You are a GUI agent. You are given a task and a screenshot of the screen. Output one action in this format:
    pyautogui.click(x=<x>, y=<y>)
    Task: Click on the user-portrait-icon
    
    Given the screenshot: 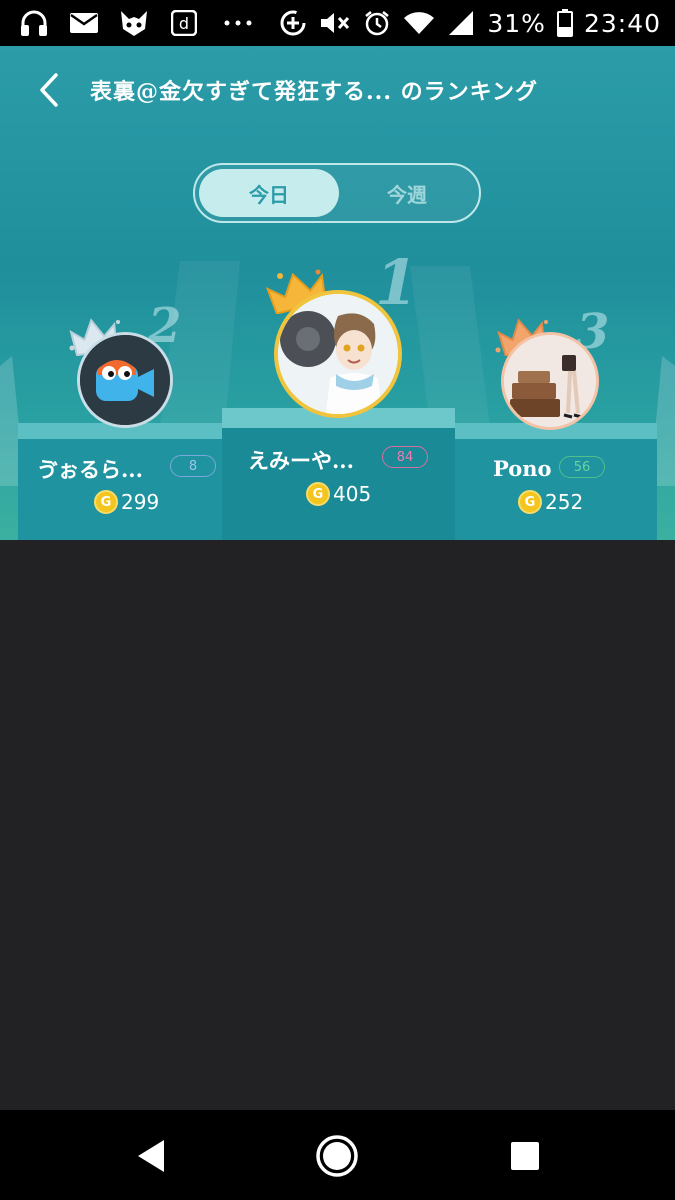 What is the action you would take?
    pyautogui.click(x=338, y=354)
    